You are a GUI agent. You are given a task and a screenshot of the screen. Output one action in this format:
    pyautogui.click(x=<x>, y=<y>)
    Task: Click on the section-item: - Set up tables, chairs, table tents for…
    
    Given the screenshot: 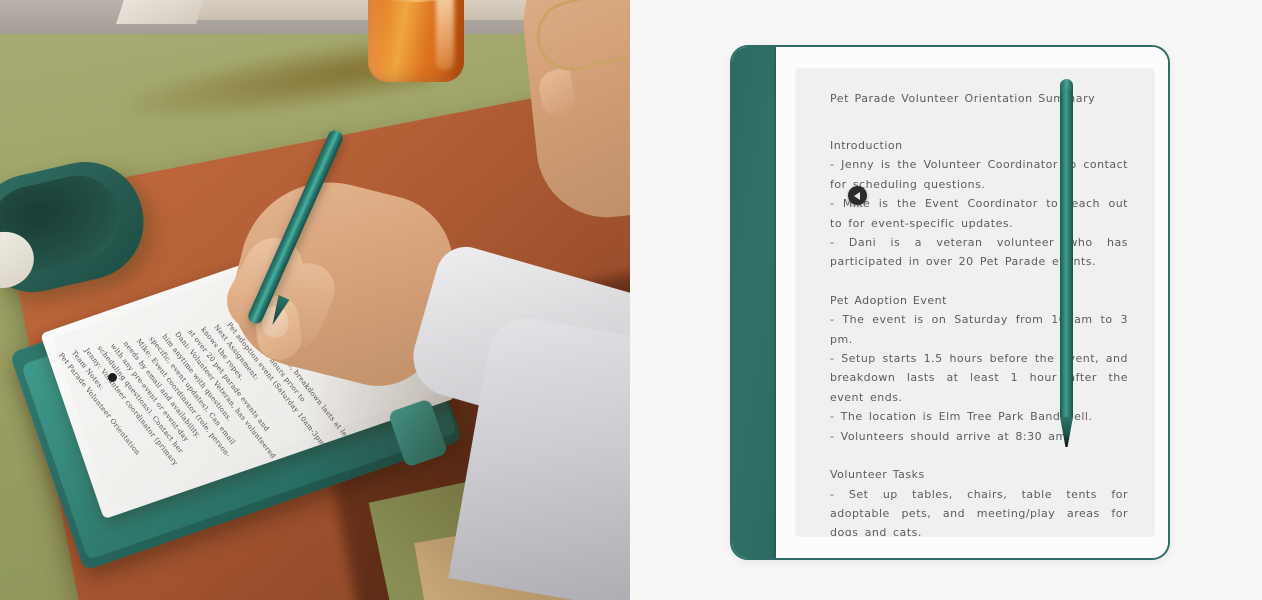 What is the action you would take?
    pyautogui.click(x=979, y=512)
    